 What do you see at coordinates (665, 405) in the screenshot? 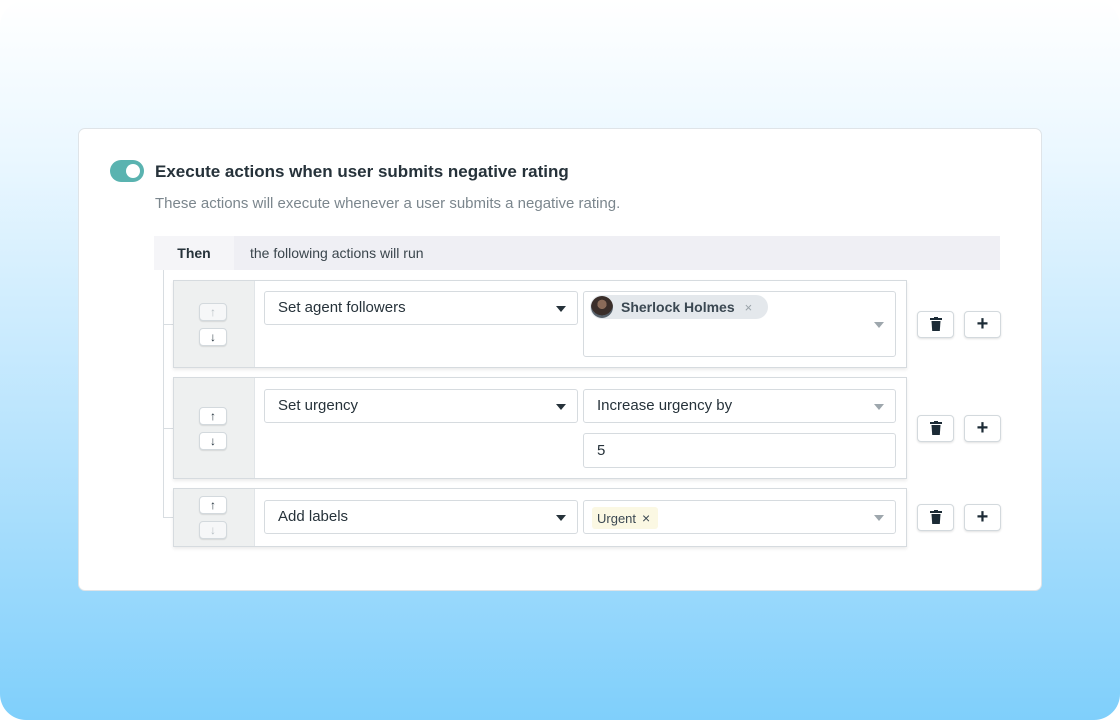
I see `urgency-mode-value: Increase urgency by` at bounding box center [665, 405].